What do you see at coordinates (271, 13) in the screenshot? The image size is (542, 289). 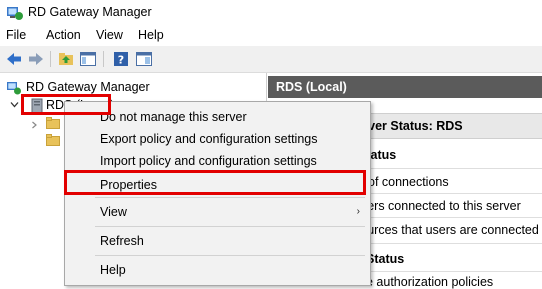 I see `title-bar: RD Gateway Manager` at bounding box center [271, 13].